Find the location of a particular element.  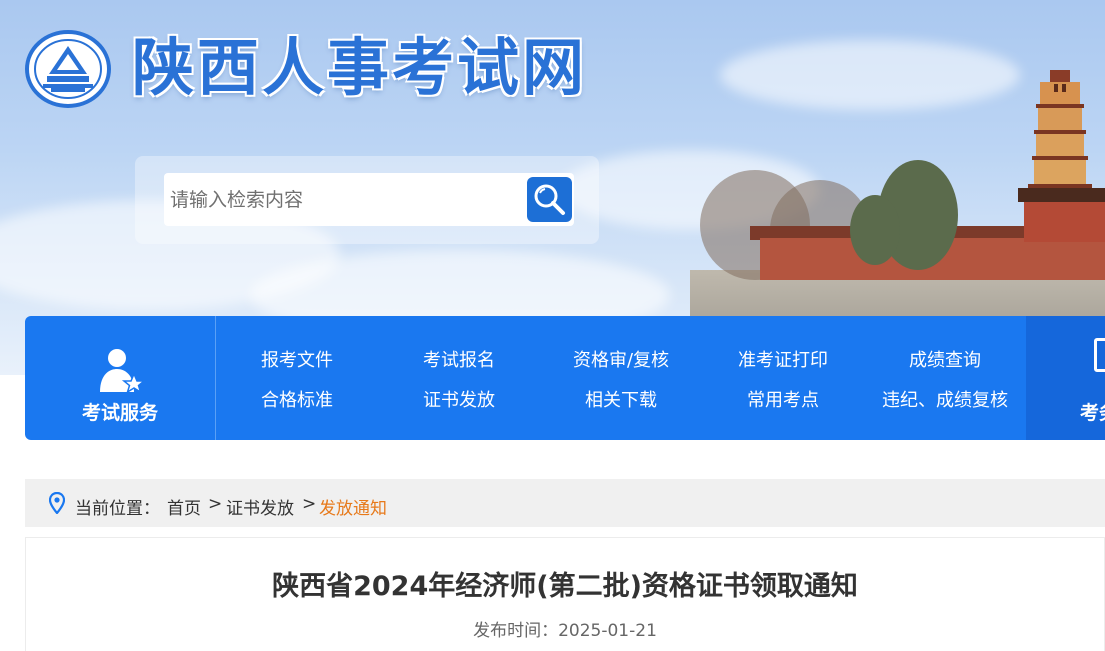

search-icon is located at coordinates (549, 199).